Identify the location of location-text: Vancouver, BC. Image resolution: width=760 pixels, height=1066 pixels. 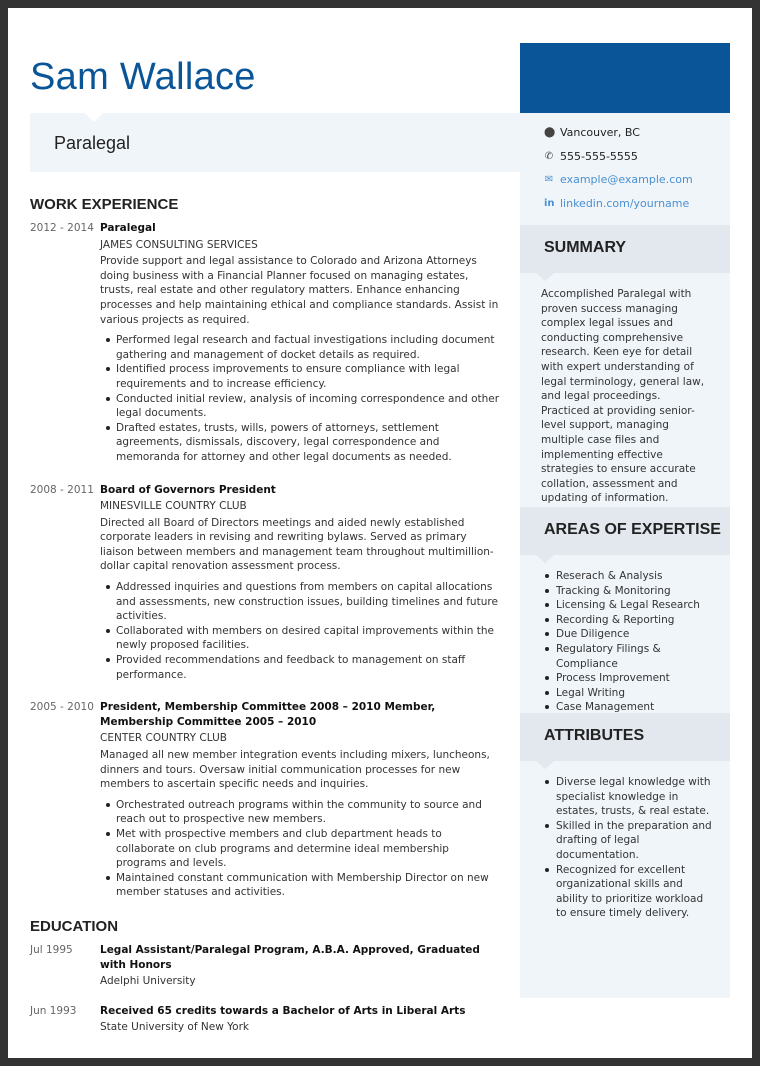
(600, 133).